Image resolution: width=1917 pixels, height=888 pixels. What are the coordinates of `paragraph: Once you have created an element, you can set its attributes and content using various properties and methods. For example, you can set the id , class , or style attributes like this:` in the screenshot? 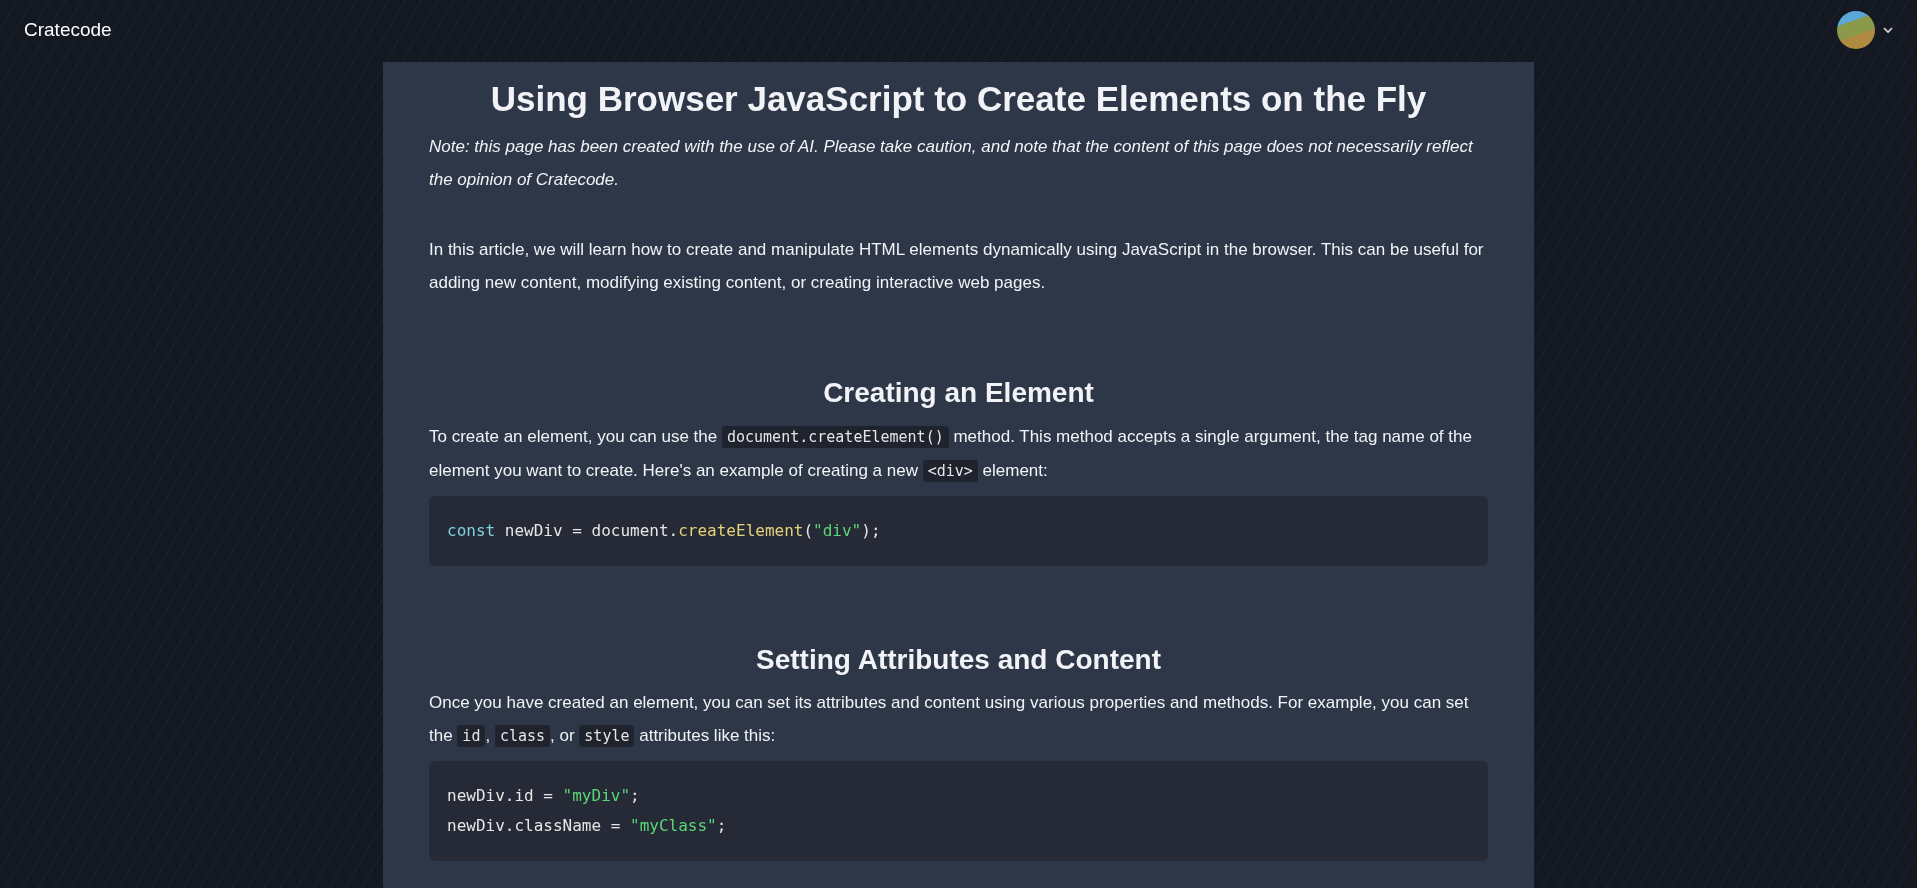 It's located at (949, 721).